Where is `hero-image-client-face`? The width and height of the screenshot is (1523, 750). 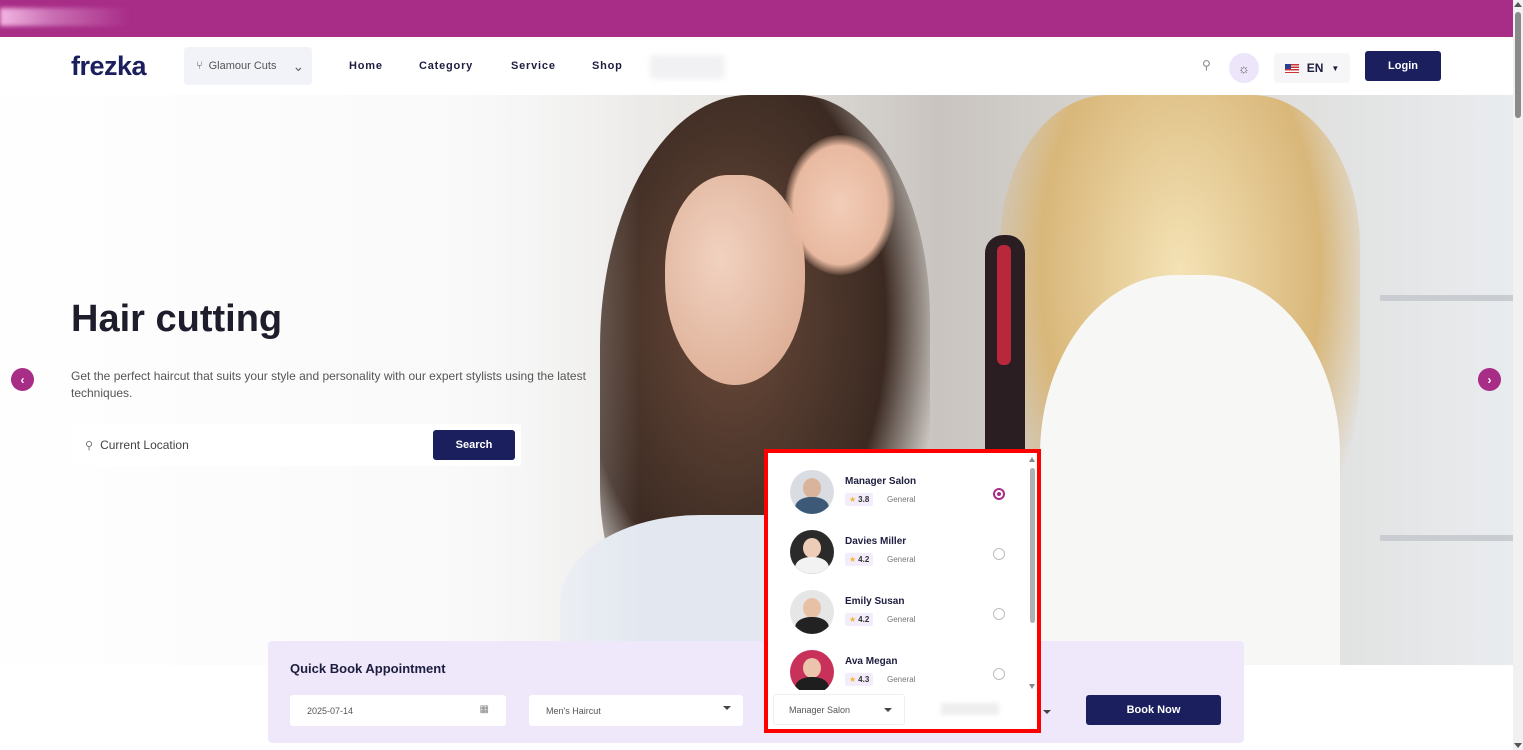 hero-image-client-face is located at coordinates (735, 280).